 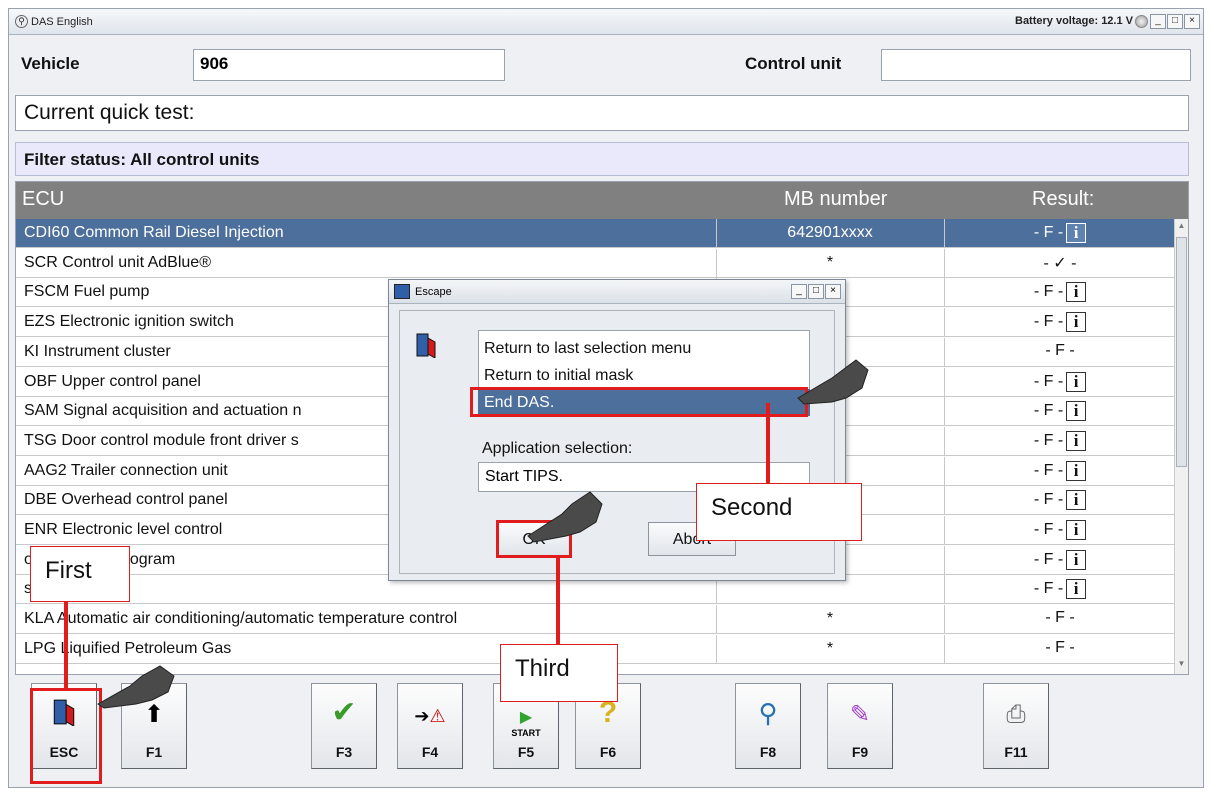 I want to click on connector-third, so click(x=558, y=600).